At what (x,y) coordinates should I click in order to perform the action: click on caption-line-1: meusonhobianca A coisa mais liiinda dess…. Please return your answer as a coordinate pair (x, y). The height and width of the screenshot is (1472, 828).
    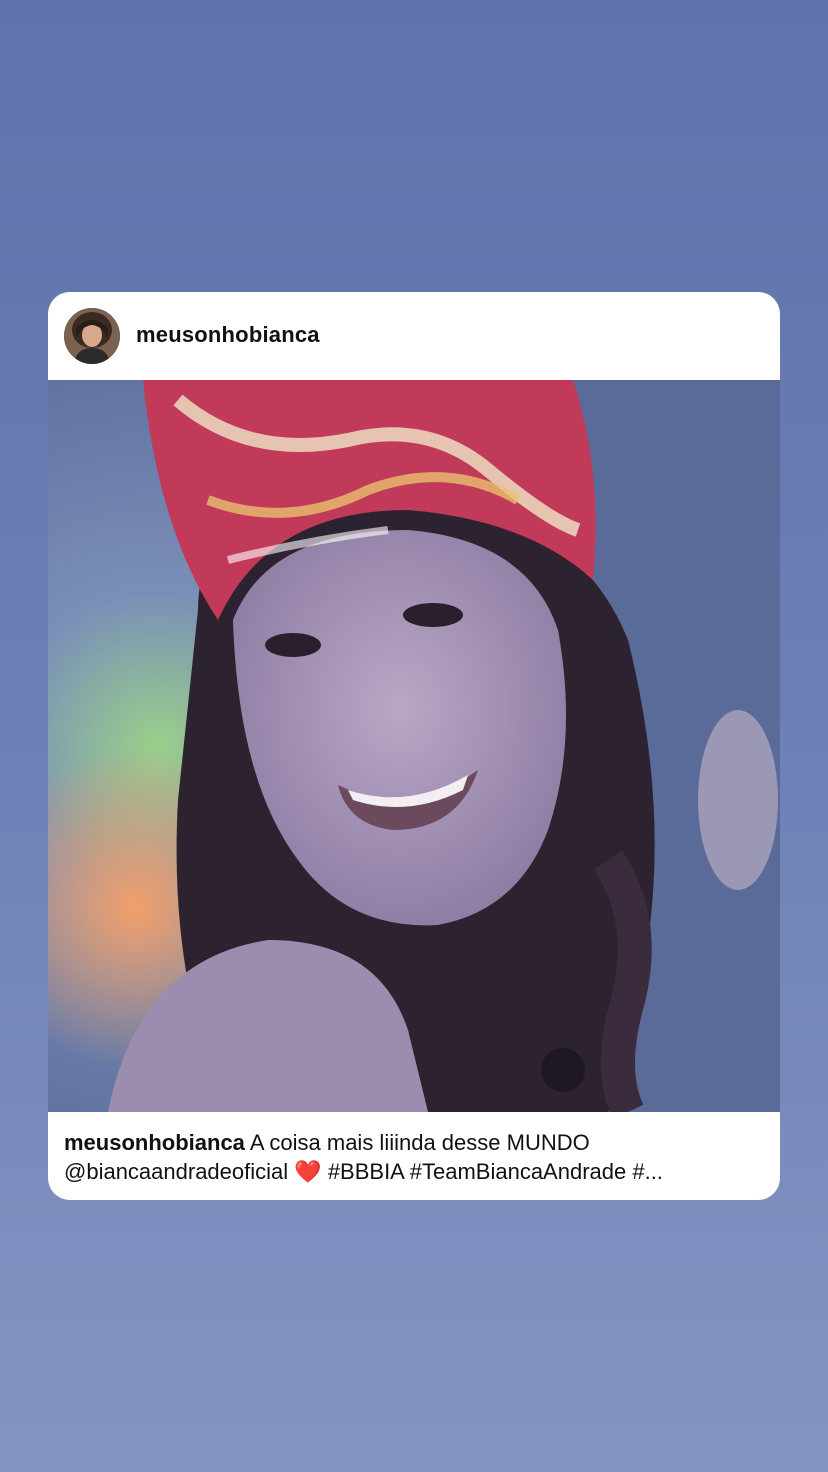
    Looking at the image, I should click on (414, 1142).